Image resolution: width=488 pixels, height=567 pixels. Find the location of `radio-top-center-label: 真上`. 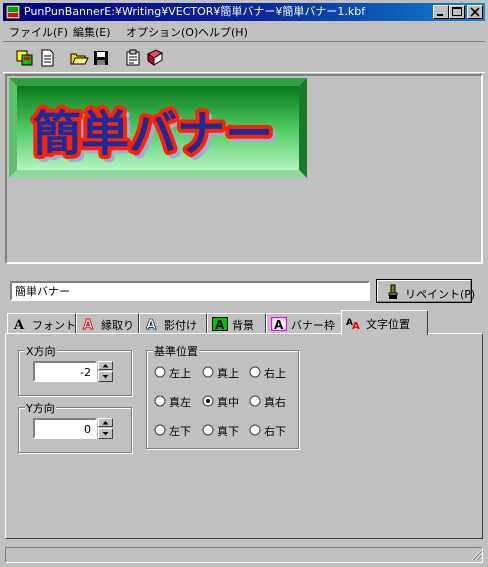

radio-top-center-label: 真上 is located at coordinates (228, 373).